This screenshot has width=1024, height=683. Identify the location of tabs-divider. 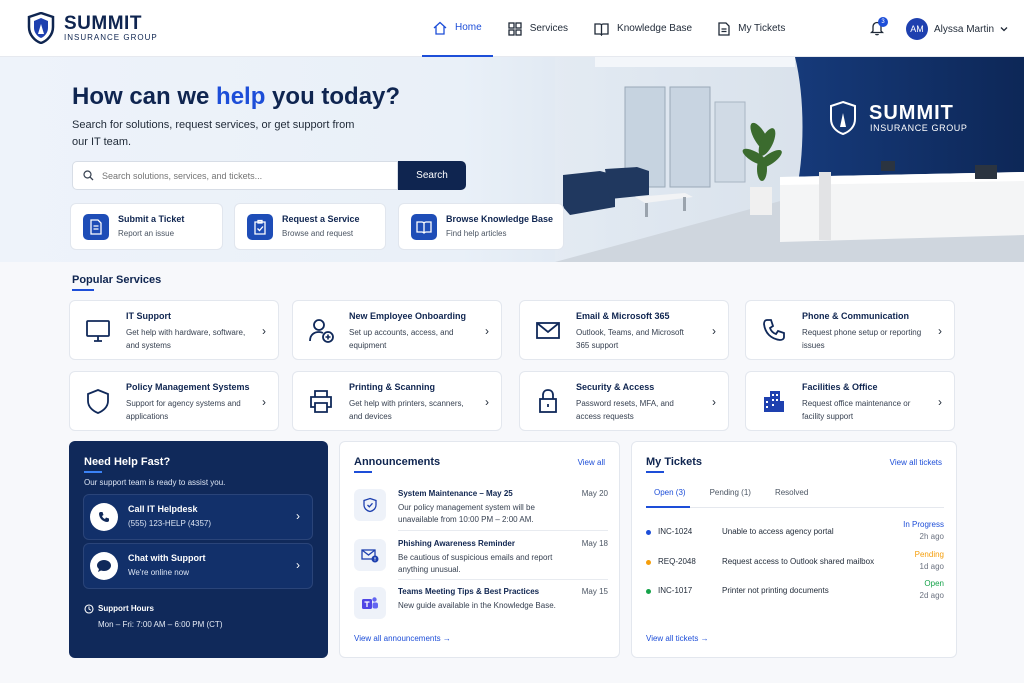
(795, 507).